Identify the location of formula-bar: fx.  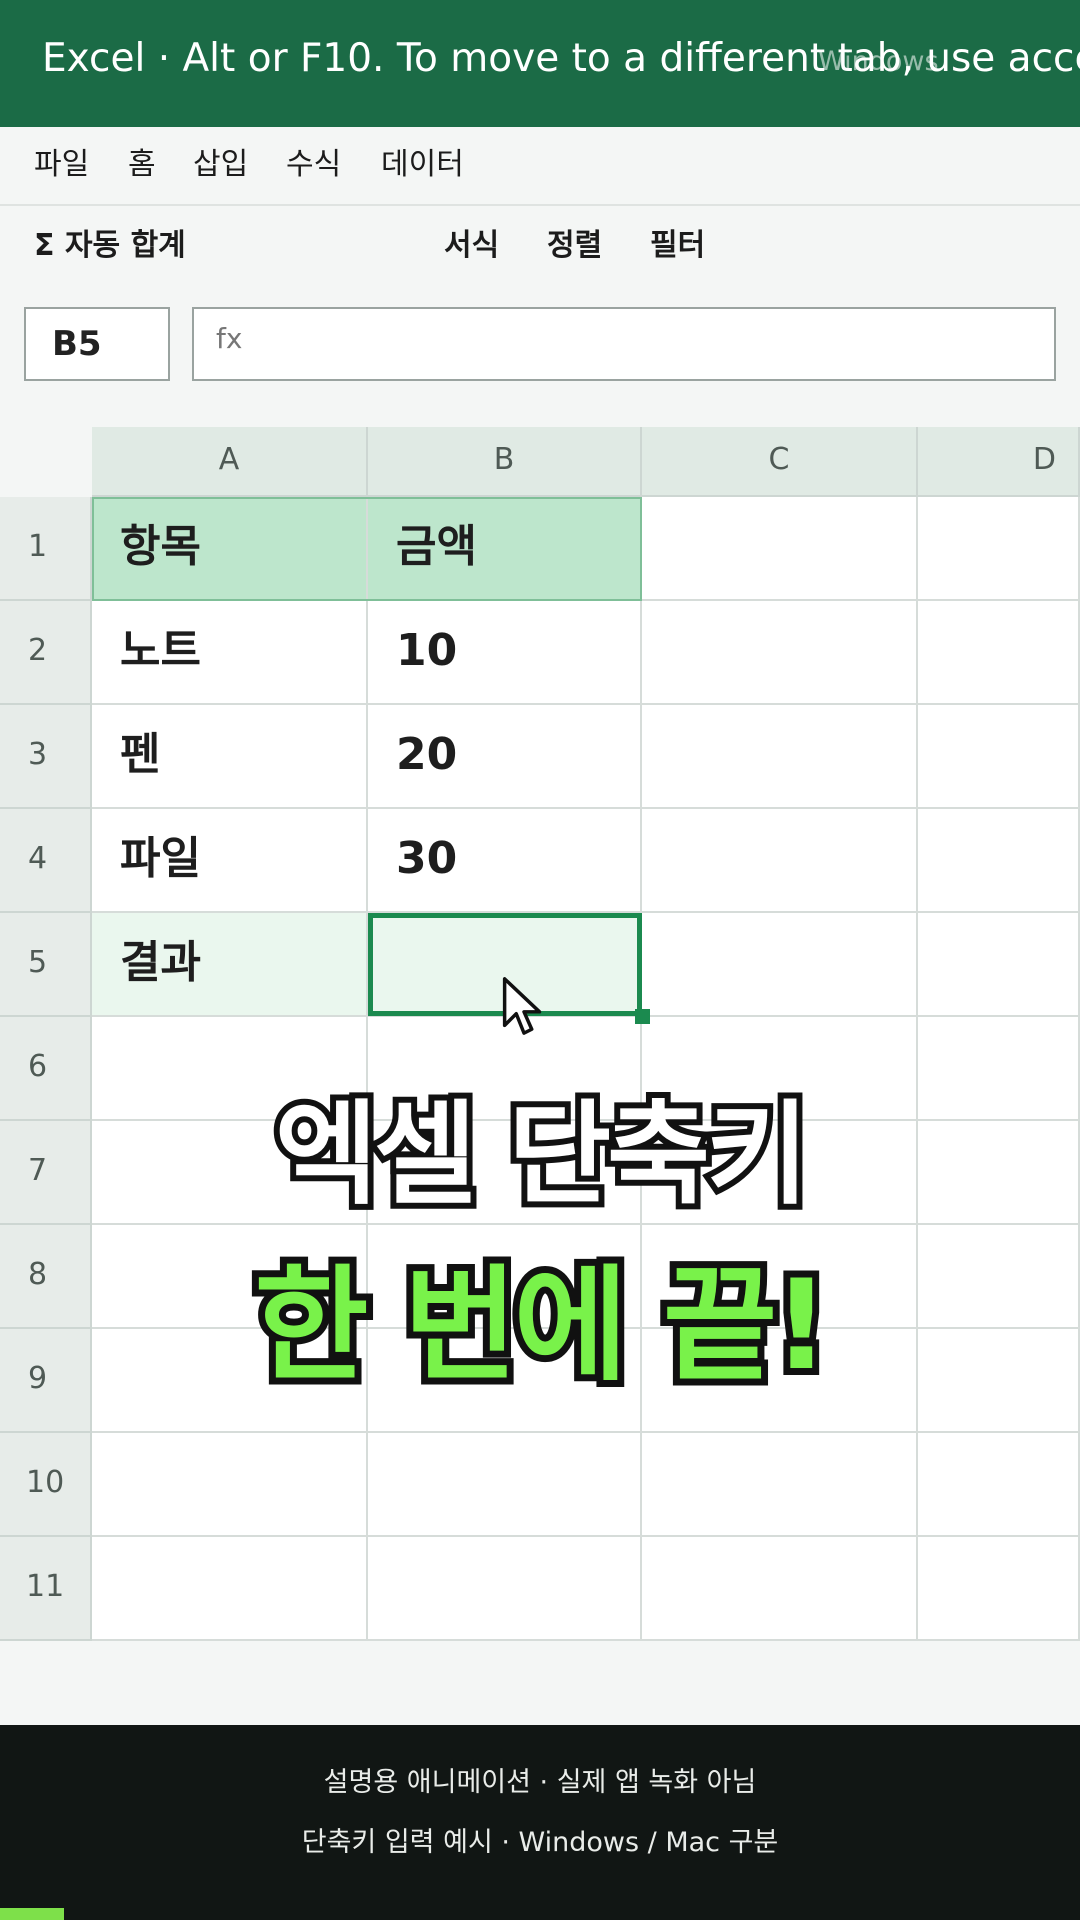
(624, 344).